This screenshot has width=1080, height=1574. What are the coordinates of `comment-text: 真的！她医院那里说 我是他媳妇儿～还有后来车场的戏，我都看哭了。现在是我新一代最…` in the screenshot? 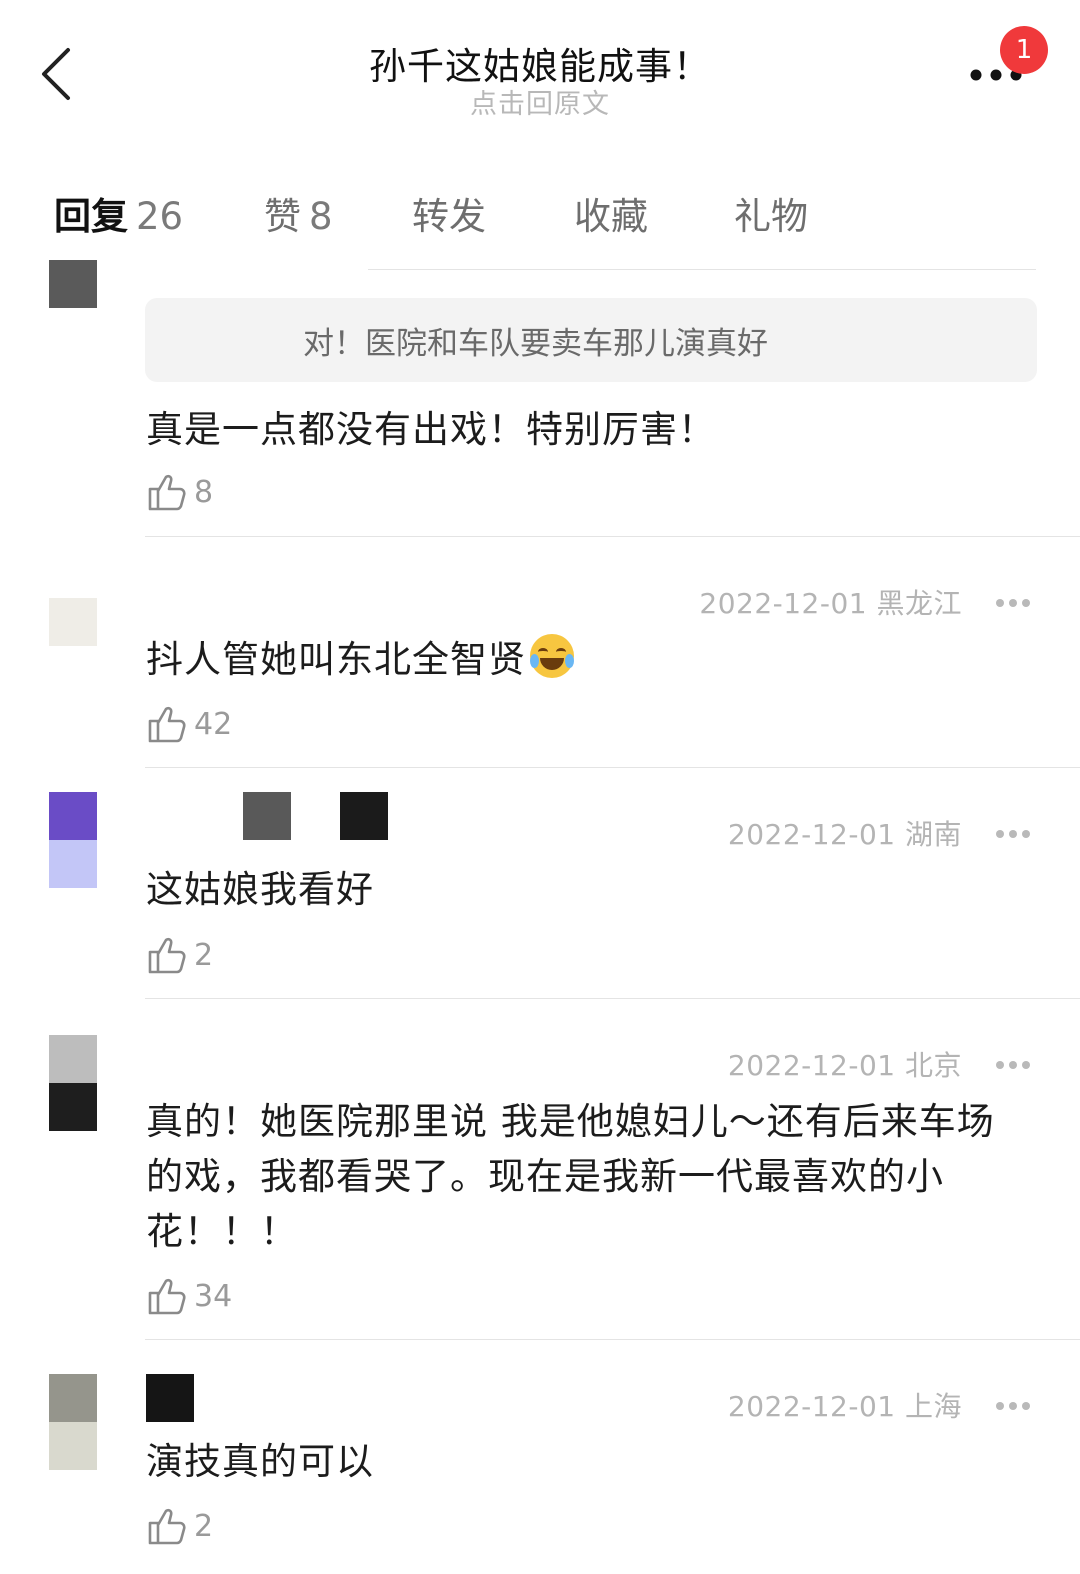 It's located at (570, 1176).